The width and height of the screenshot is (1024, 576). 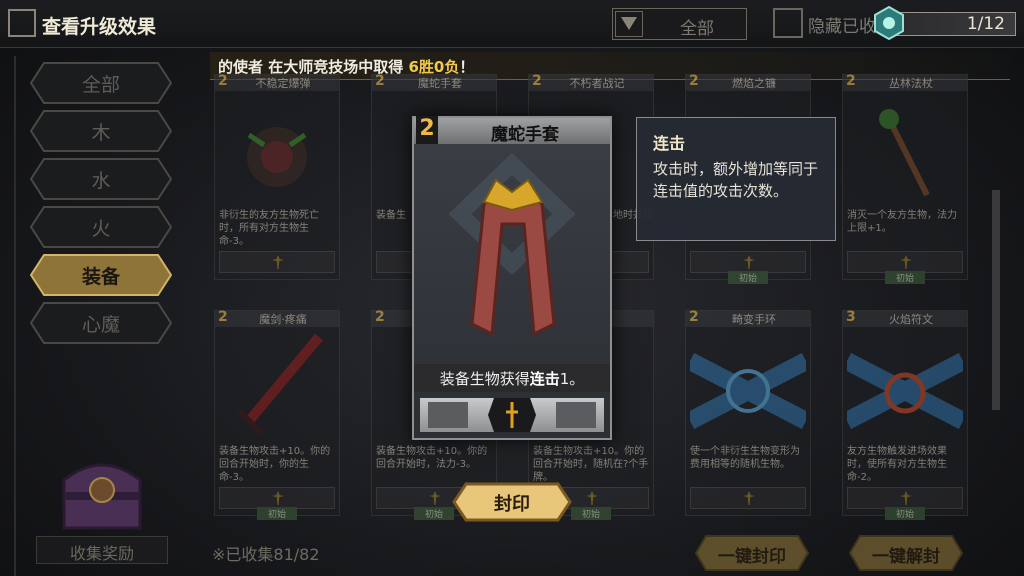 I want to click on featured-card-cost: 2, so click(x=427, y=130).